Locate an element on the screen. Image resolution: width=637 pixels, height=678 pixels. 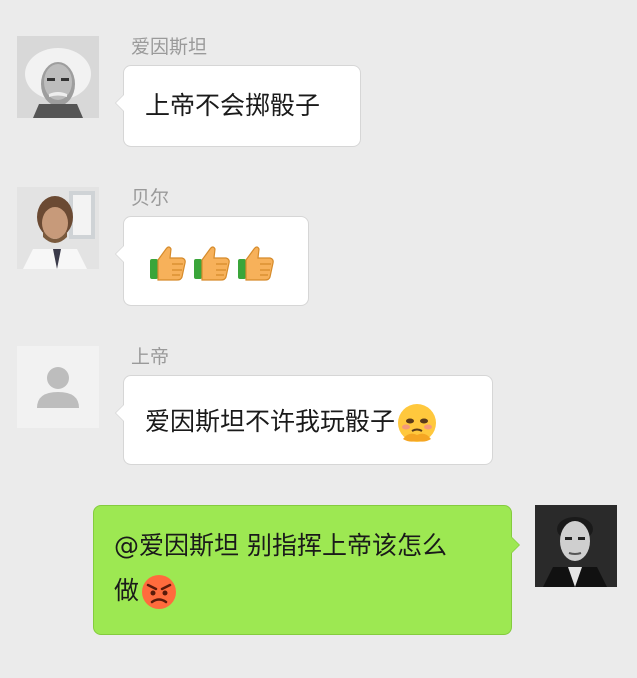
avatar-bohr is located at coordinates (576, 546).